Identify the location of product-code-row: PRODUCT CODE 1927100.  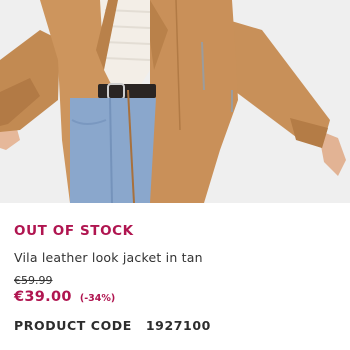
(112, 325).